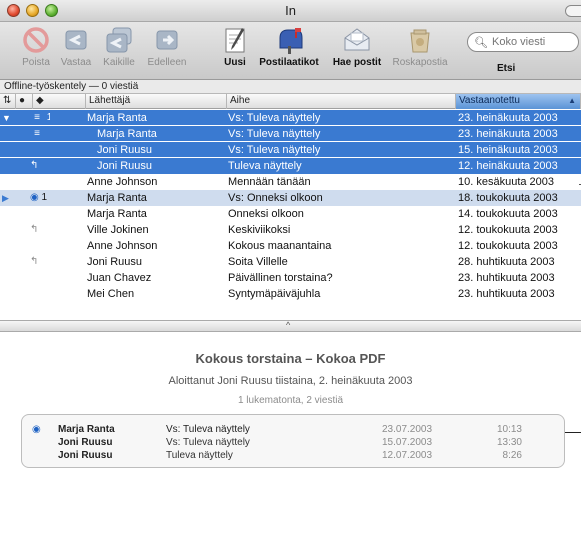 This screenshot has height=558, width=581. I want to click on comment-icon: ◆, so click(40, 100).